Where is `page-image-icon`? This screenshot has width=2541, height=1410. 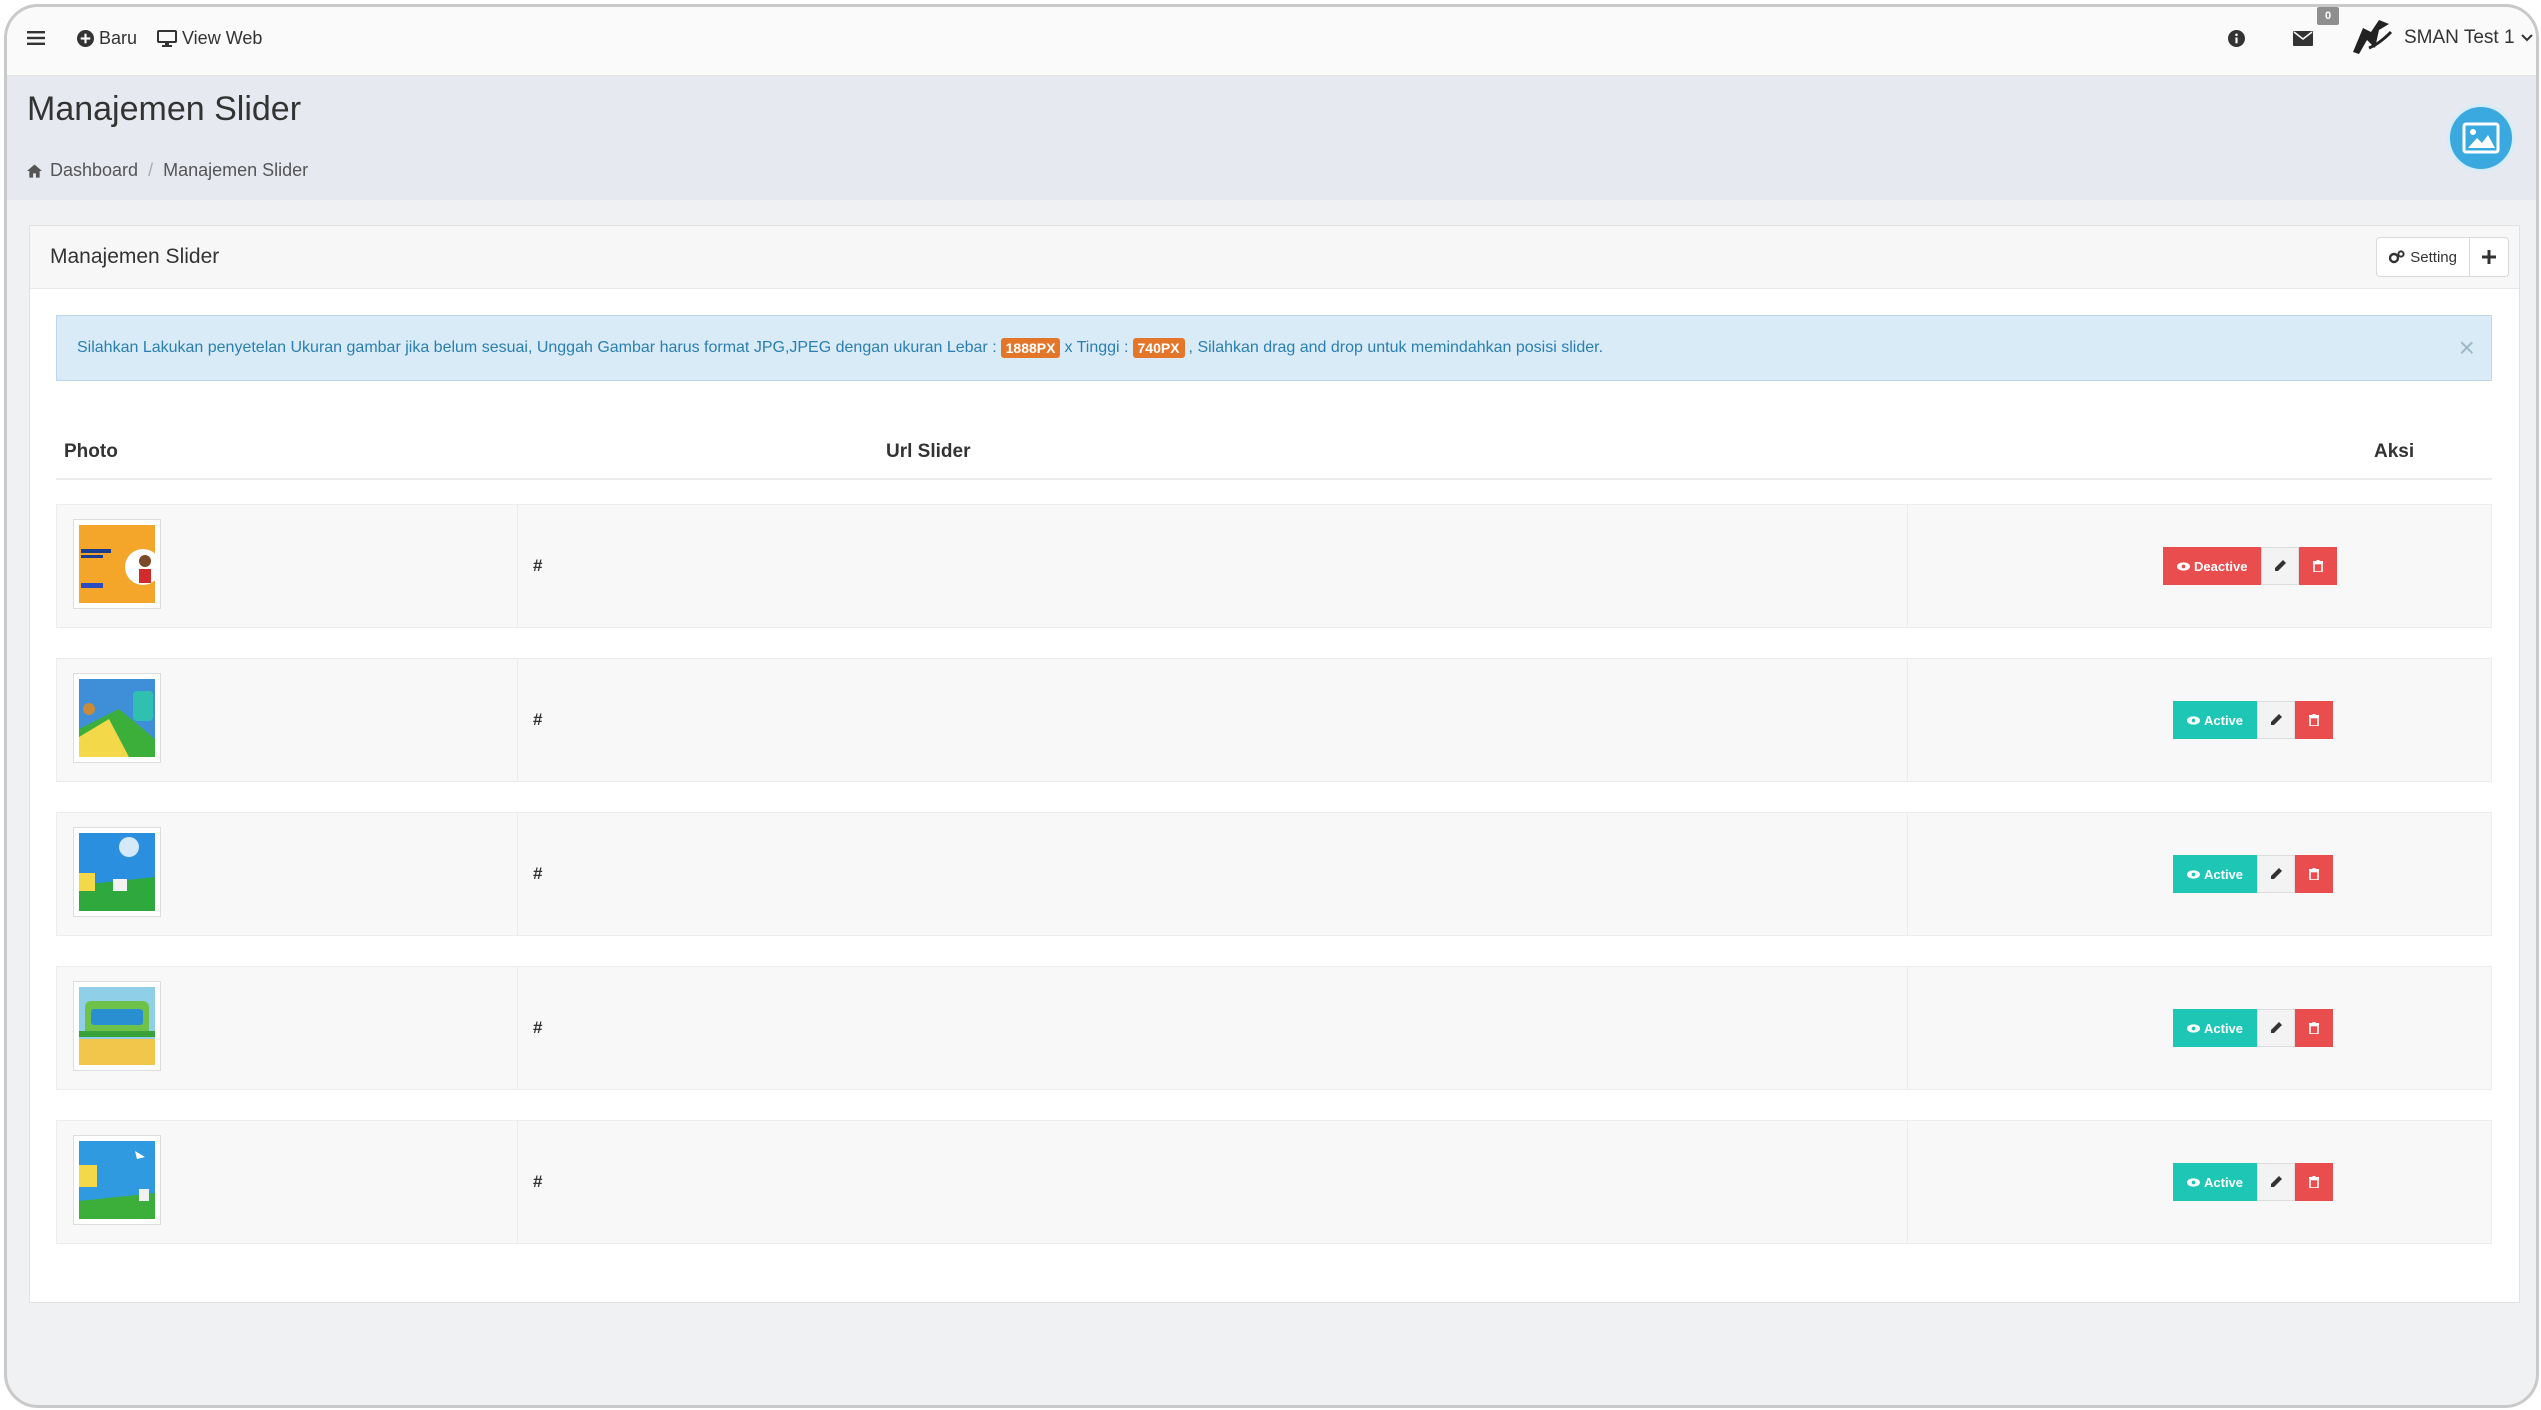
page-image-icon is located at coordinates (2481, 138).